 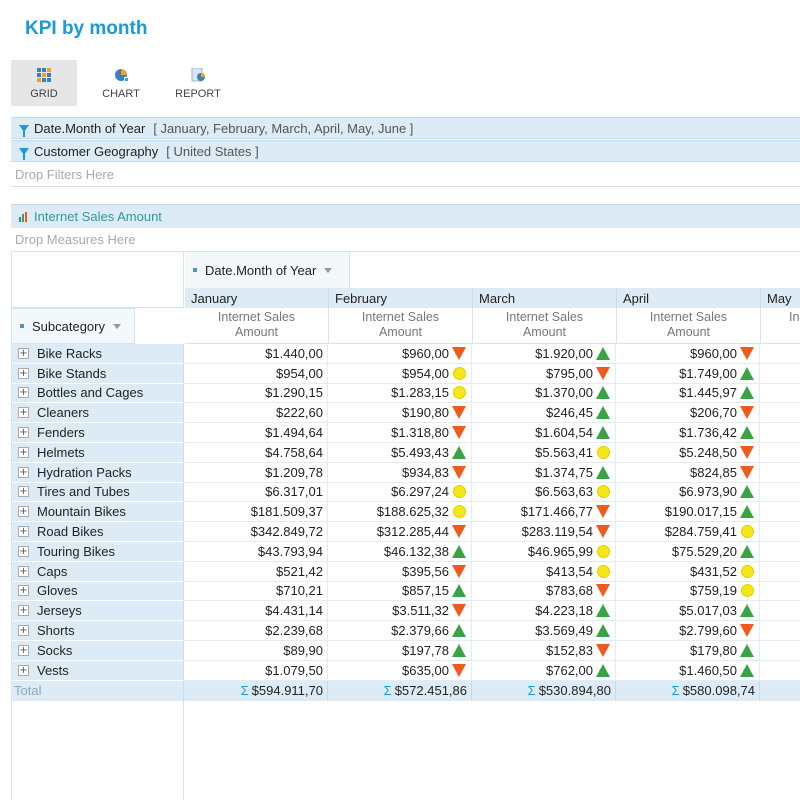 What do you see at coordinates (400, 492) in the screenshot?
I see `value-cell: $6.297,24` at bounding box center [400, 492].